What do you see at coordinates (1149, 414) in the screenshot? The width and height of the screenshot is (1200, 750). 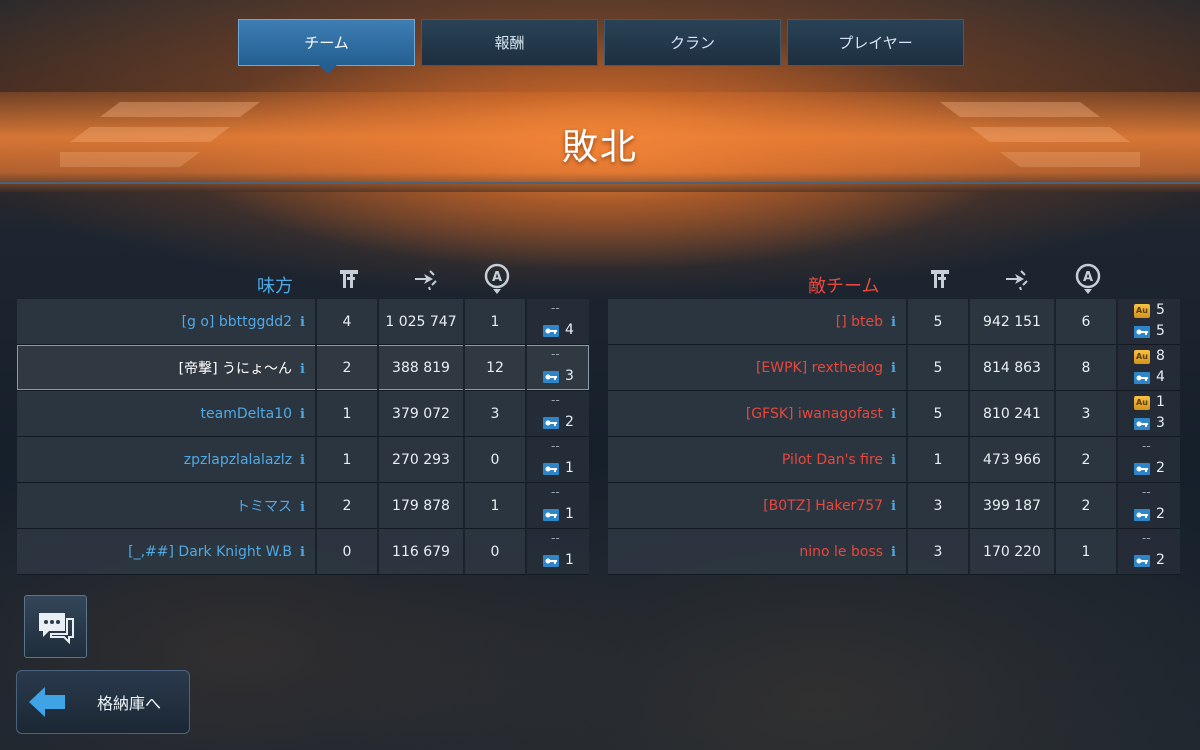 I see `reward-cell: Au 1 3` at bounding box center [1149, 414].